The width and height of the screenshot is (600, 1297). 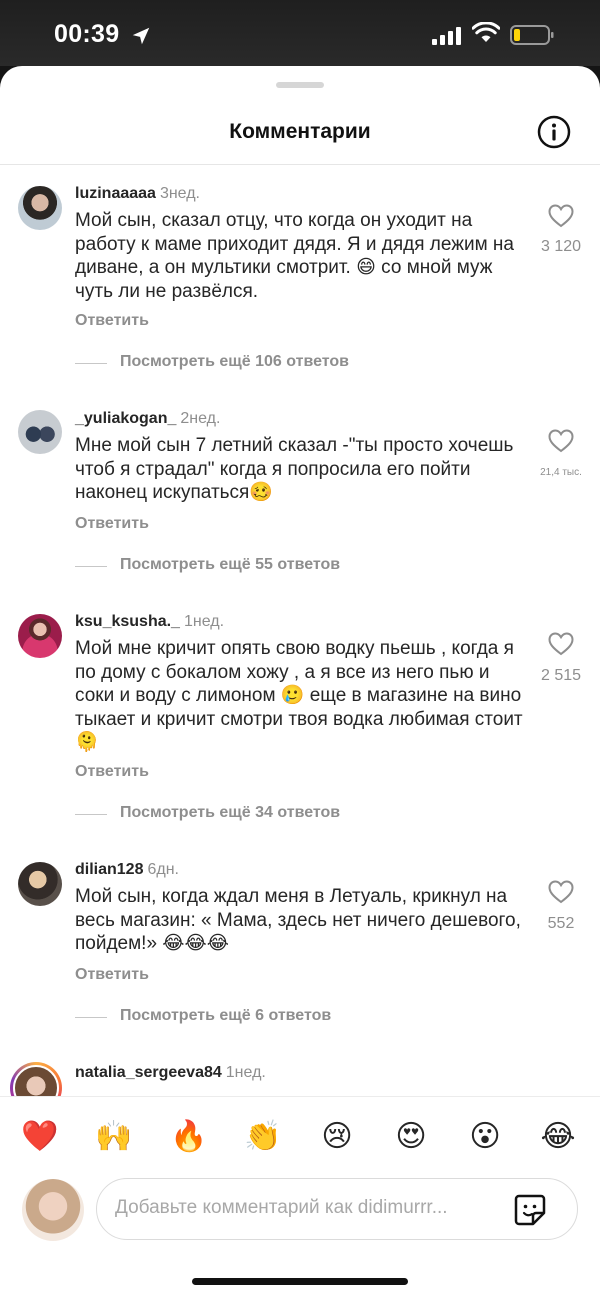 I want to click on status-time: 00:39, so click(x=87, y=34).